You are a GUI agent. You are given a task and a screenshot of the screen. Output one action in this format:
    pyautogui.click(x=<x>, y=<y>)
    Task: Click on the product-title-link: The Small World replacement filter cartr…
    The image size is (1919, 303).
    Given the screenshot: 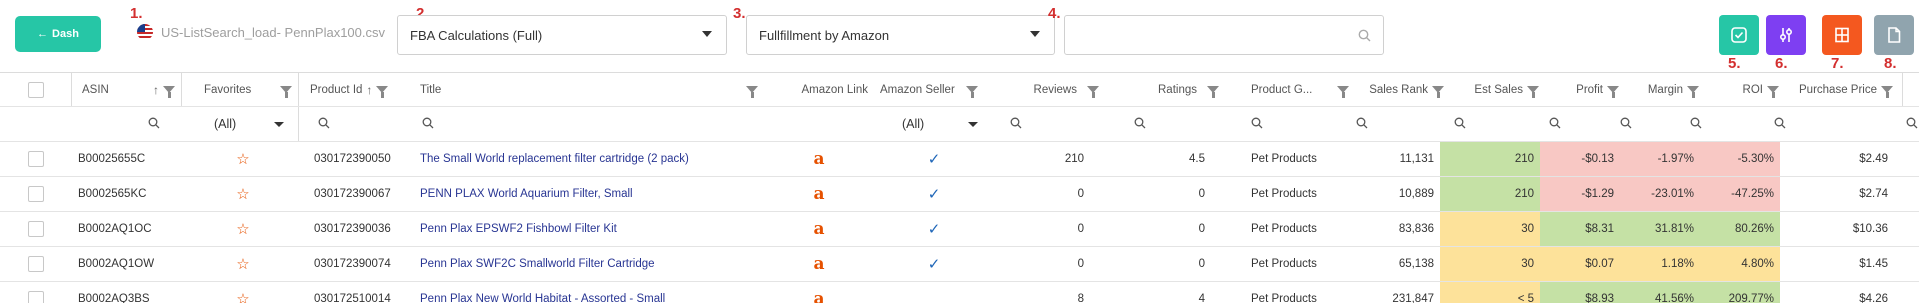 What is the action you would take?
    pyautogui.click(x=554, y=159)
    